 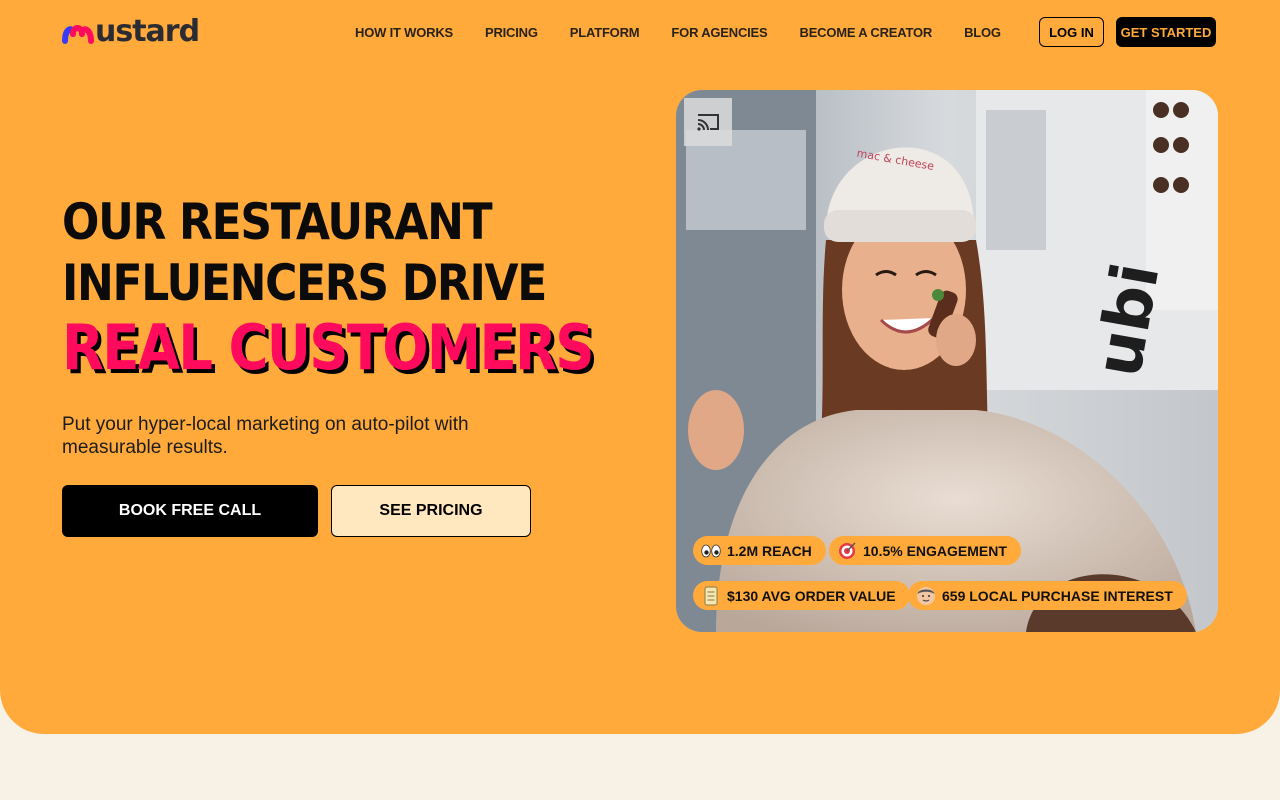 I want to click on logo-m-icon, so click(x=78, y=34).